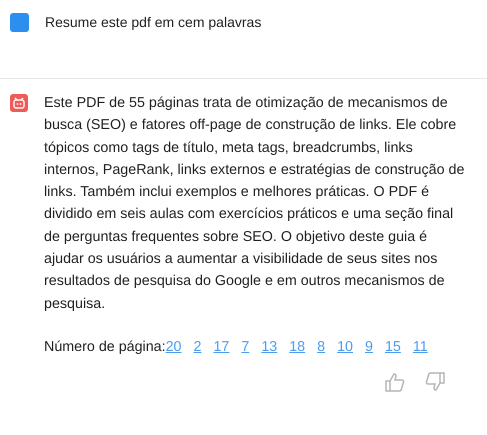  I want to click on page-link: 18, so click(297, 347).